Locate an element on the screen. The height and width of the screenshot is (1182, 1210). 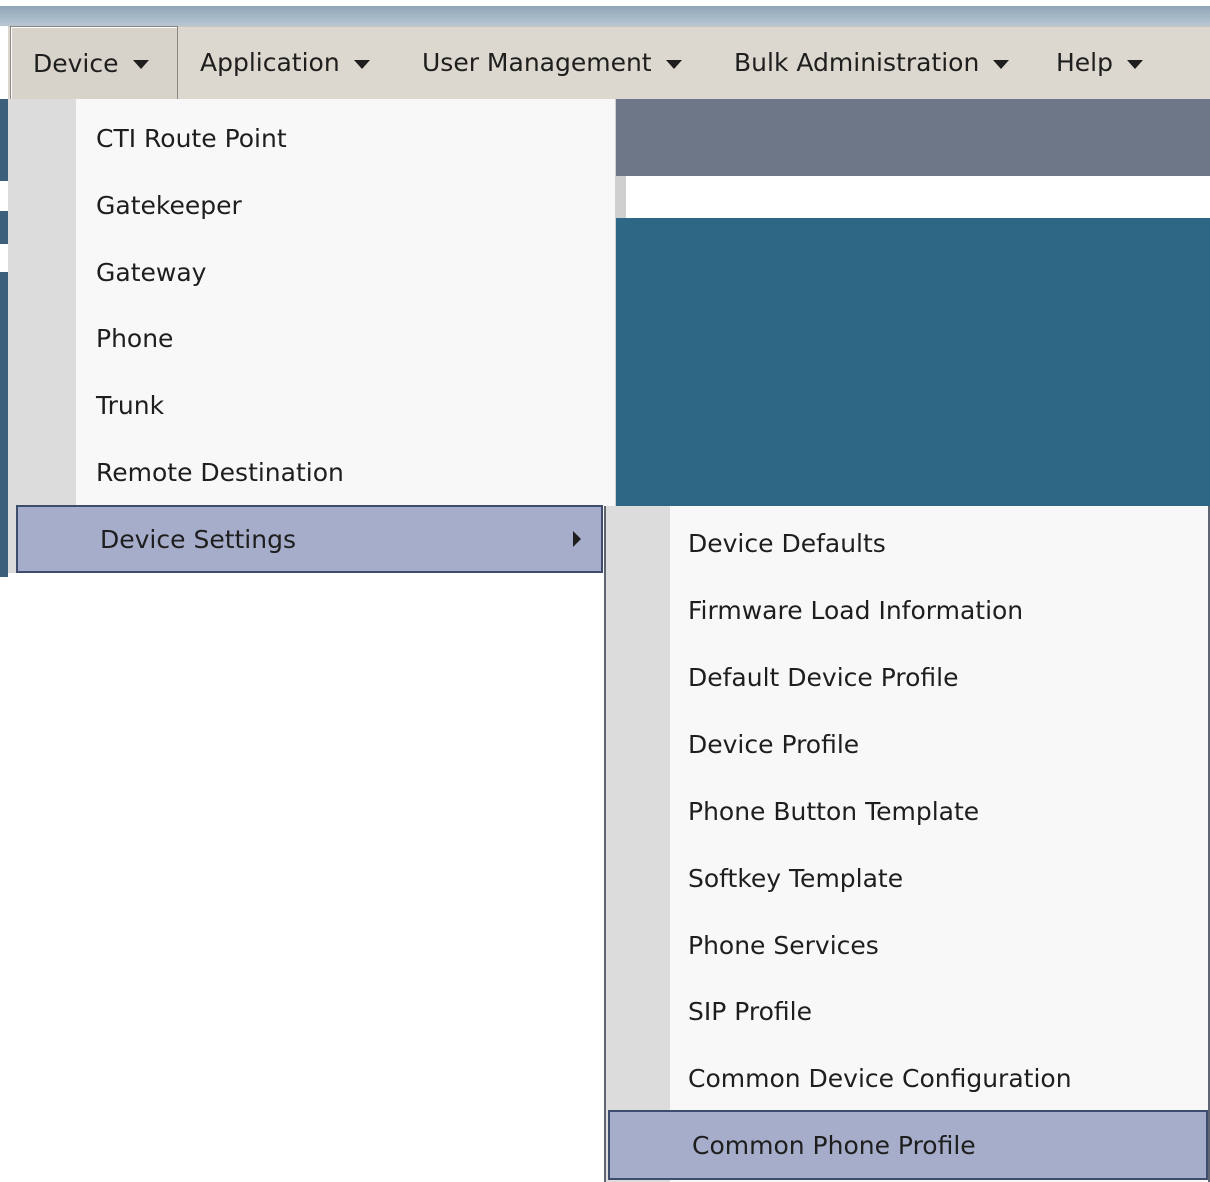
window-top-strip is located at coordinates (605, 13).